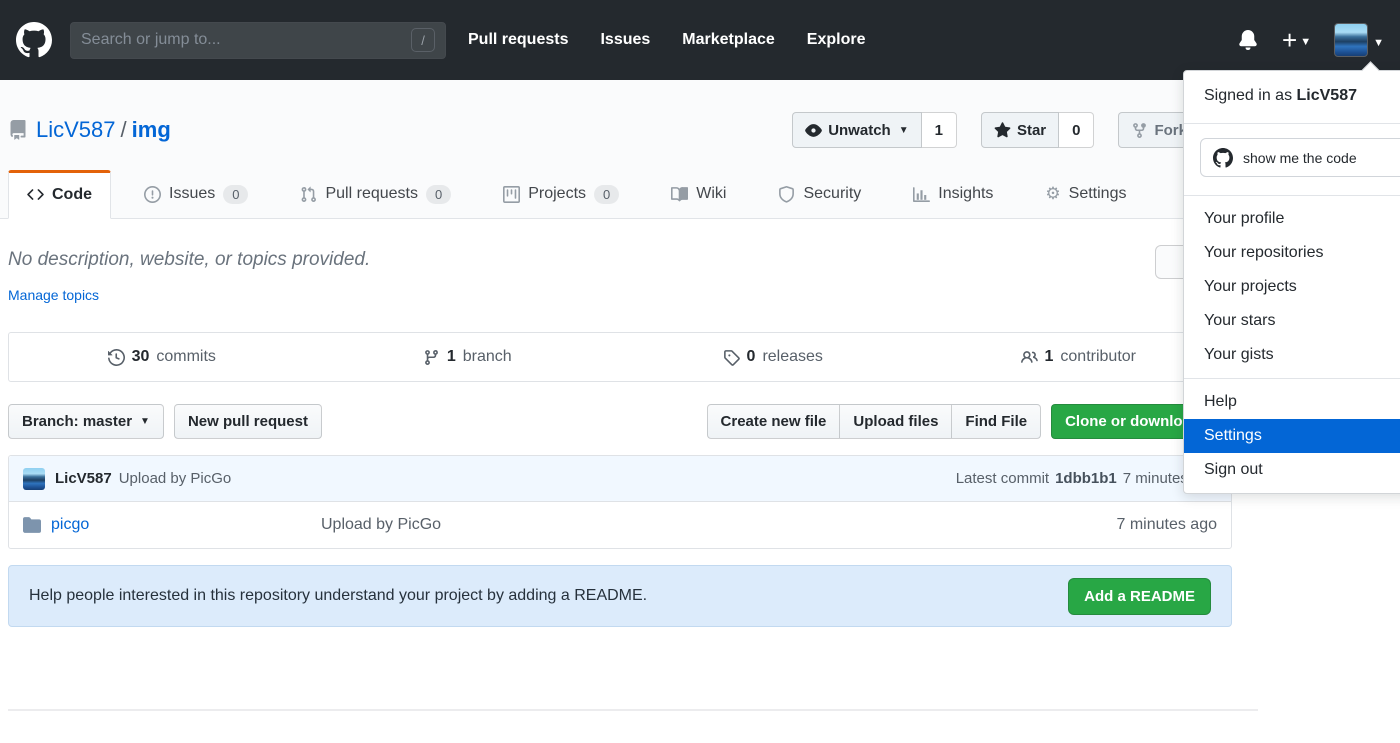 The height and width of the screenshot is (743, 1400). What do you see at coordinates (773, 421) in the screenshot?
I see `create-new-file-button: Create new file` at bounding box center [773, 421].